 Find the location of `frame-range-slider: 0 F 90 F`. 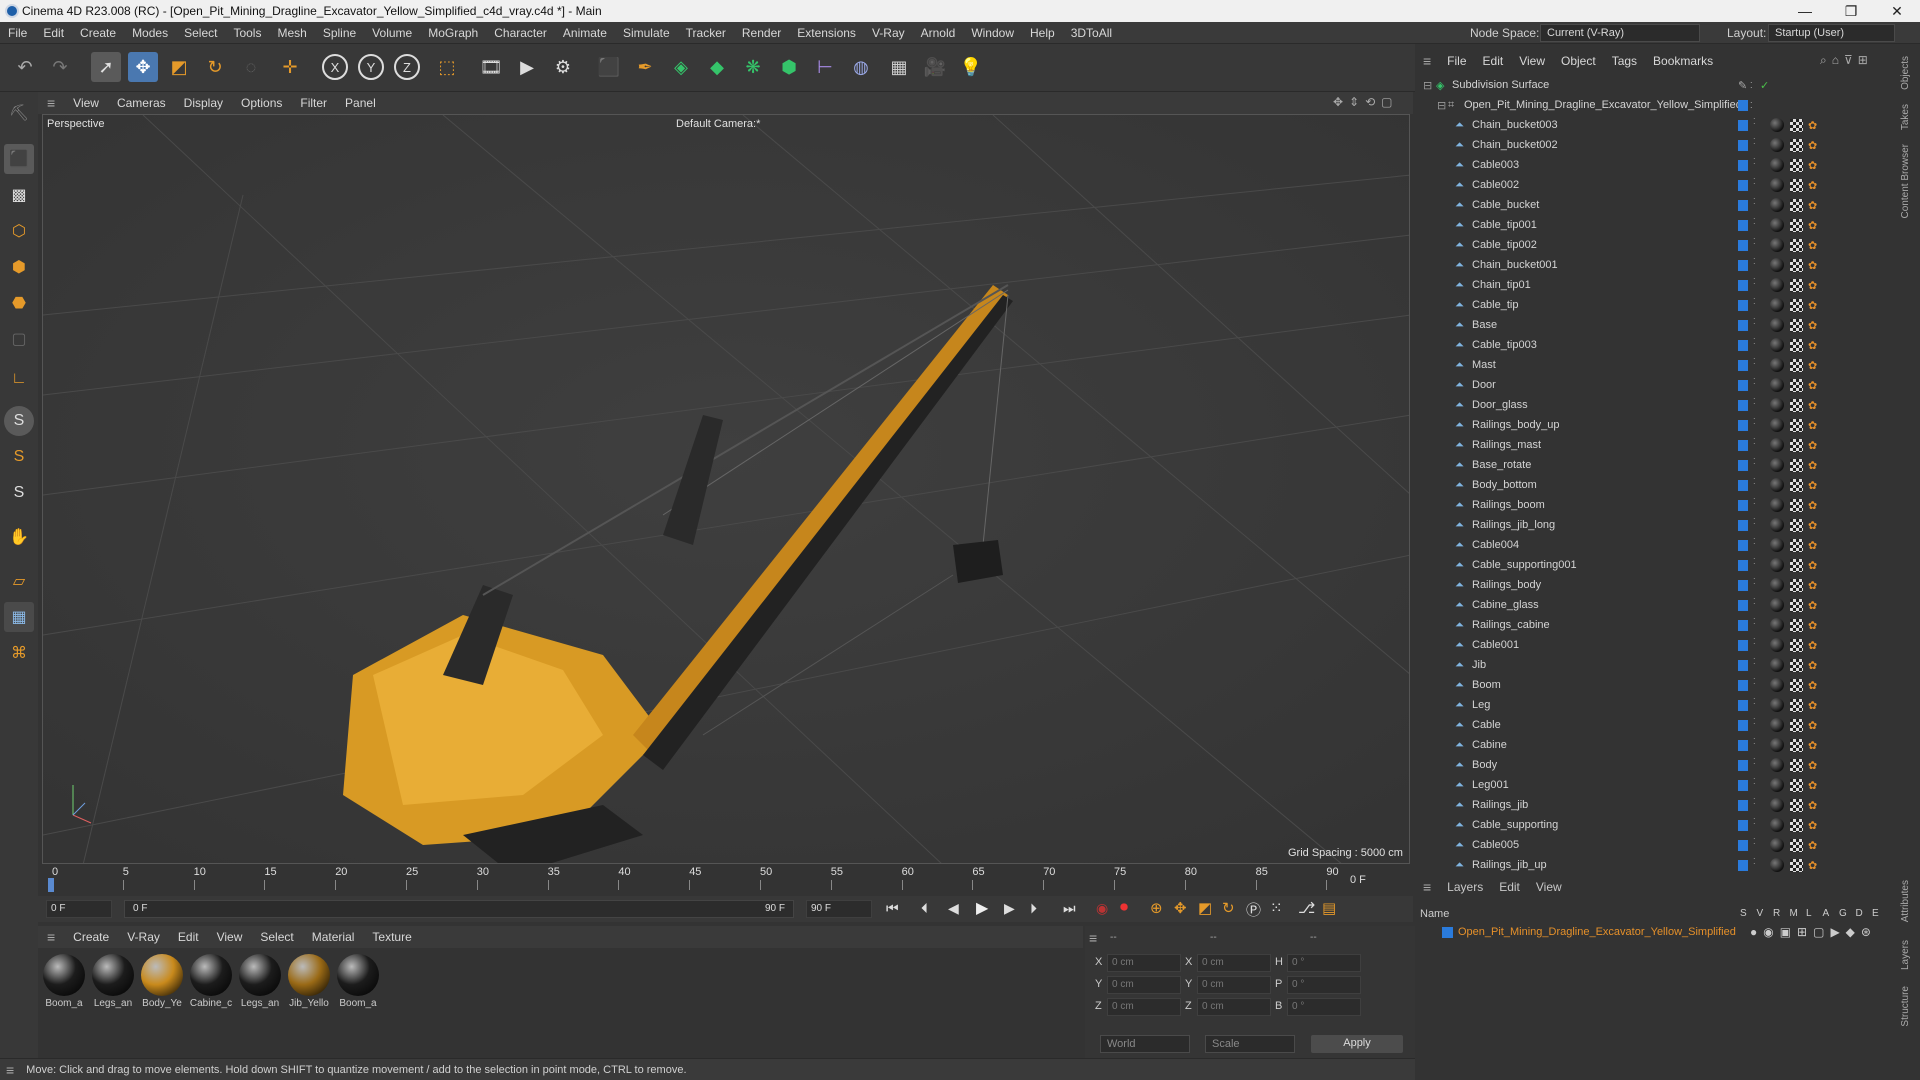

frame-range-slider: 0 F 90 F is located at coordinates (459, 909).